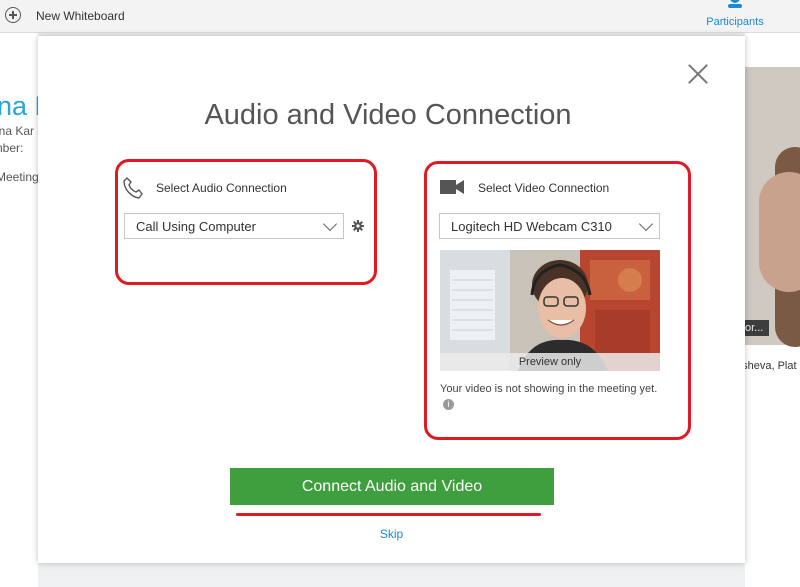  I want to click on new-whiteboard-label: New Whiteboard, so click(80, 16).